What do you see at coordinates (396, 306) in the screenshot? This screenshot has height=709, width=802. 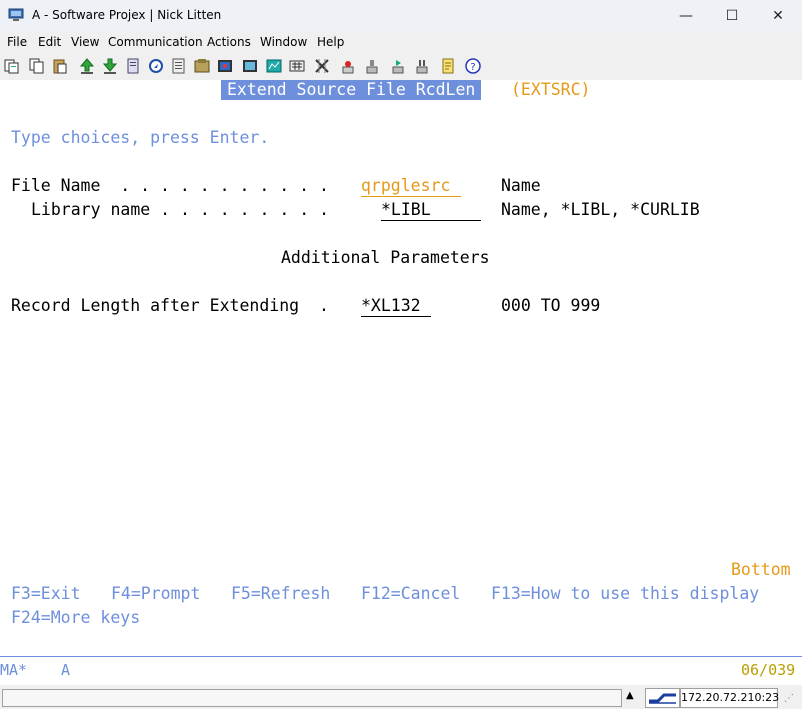 I see `record-length-input: *XL132` at bounding box center [396, 306].